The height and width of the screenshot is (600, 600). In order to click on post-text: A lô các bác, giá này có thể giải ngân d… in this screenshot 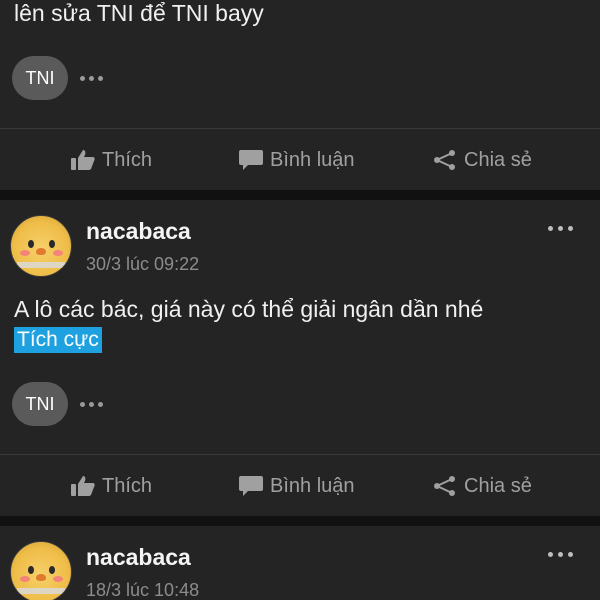, I will do `click(249, 309)`.